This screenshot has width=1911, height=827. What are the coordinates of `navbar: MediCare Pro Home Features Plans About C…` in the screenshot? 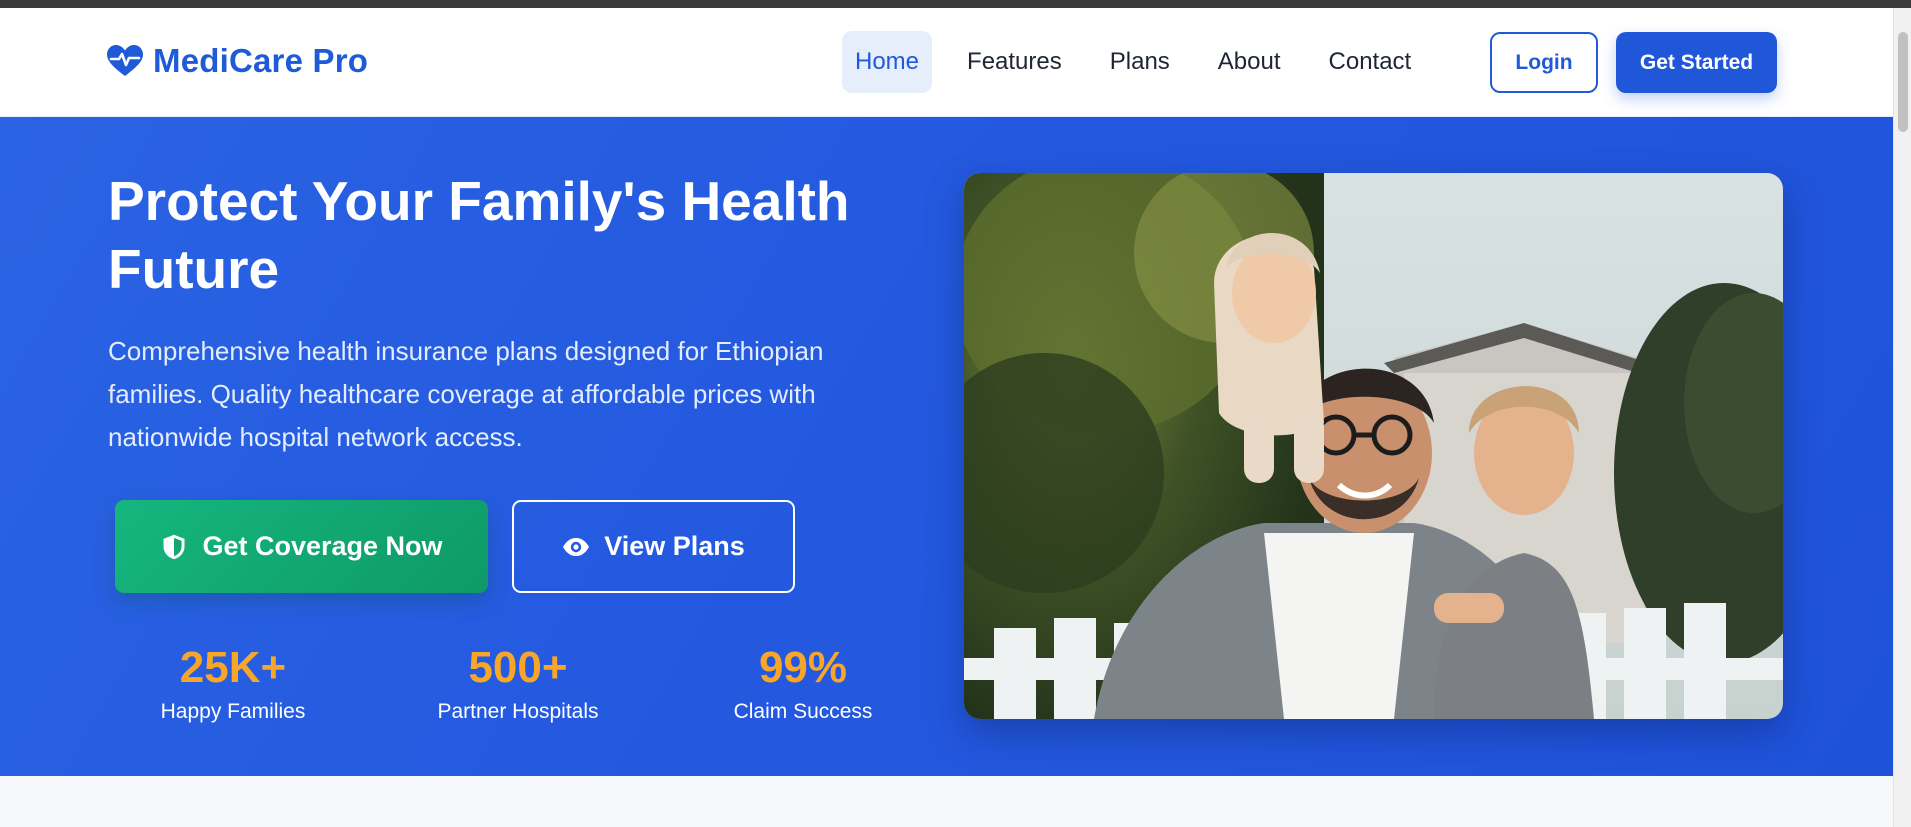 It's located at (946, 62).